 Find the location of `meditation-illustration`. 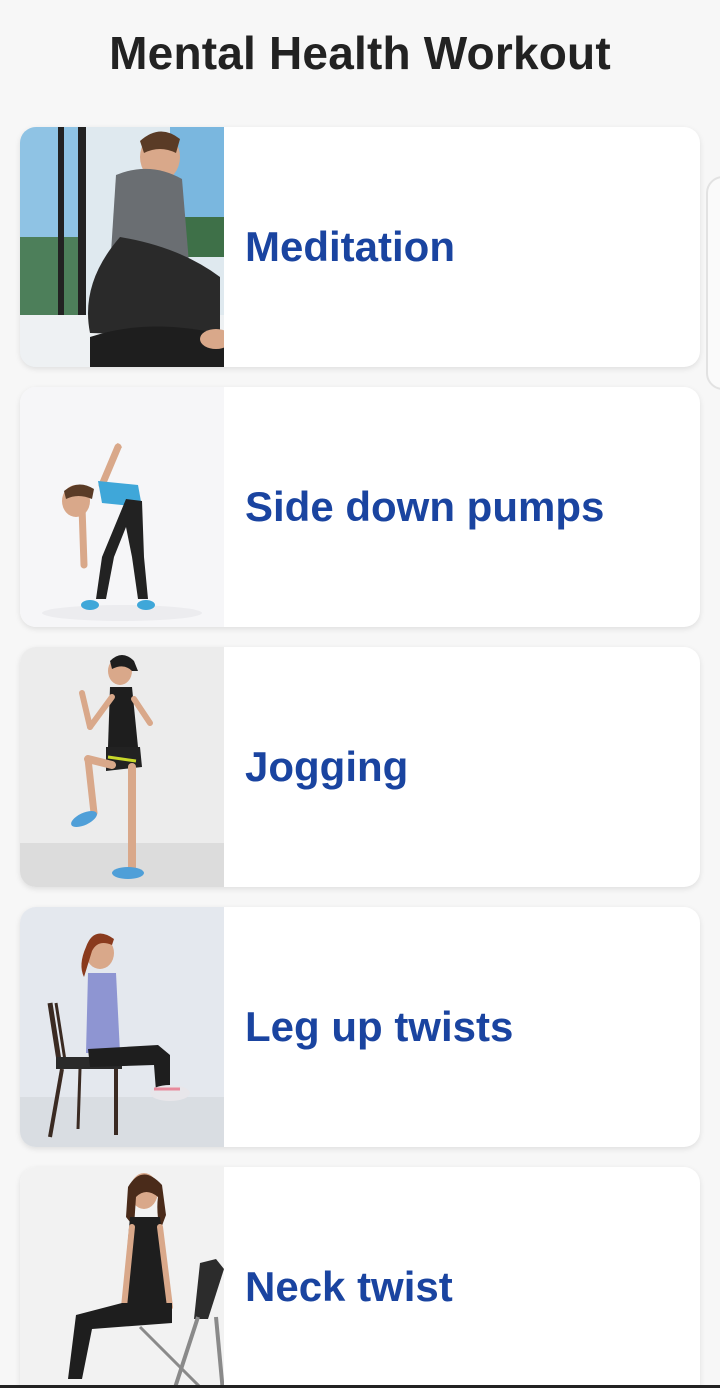

meditation-illustration is located at coordinates (122, 247).